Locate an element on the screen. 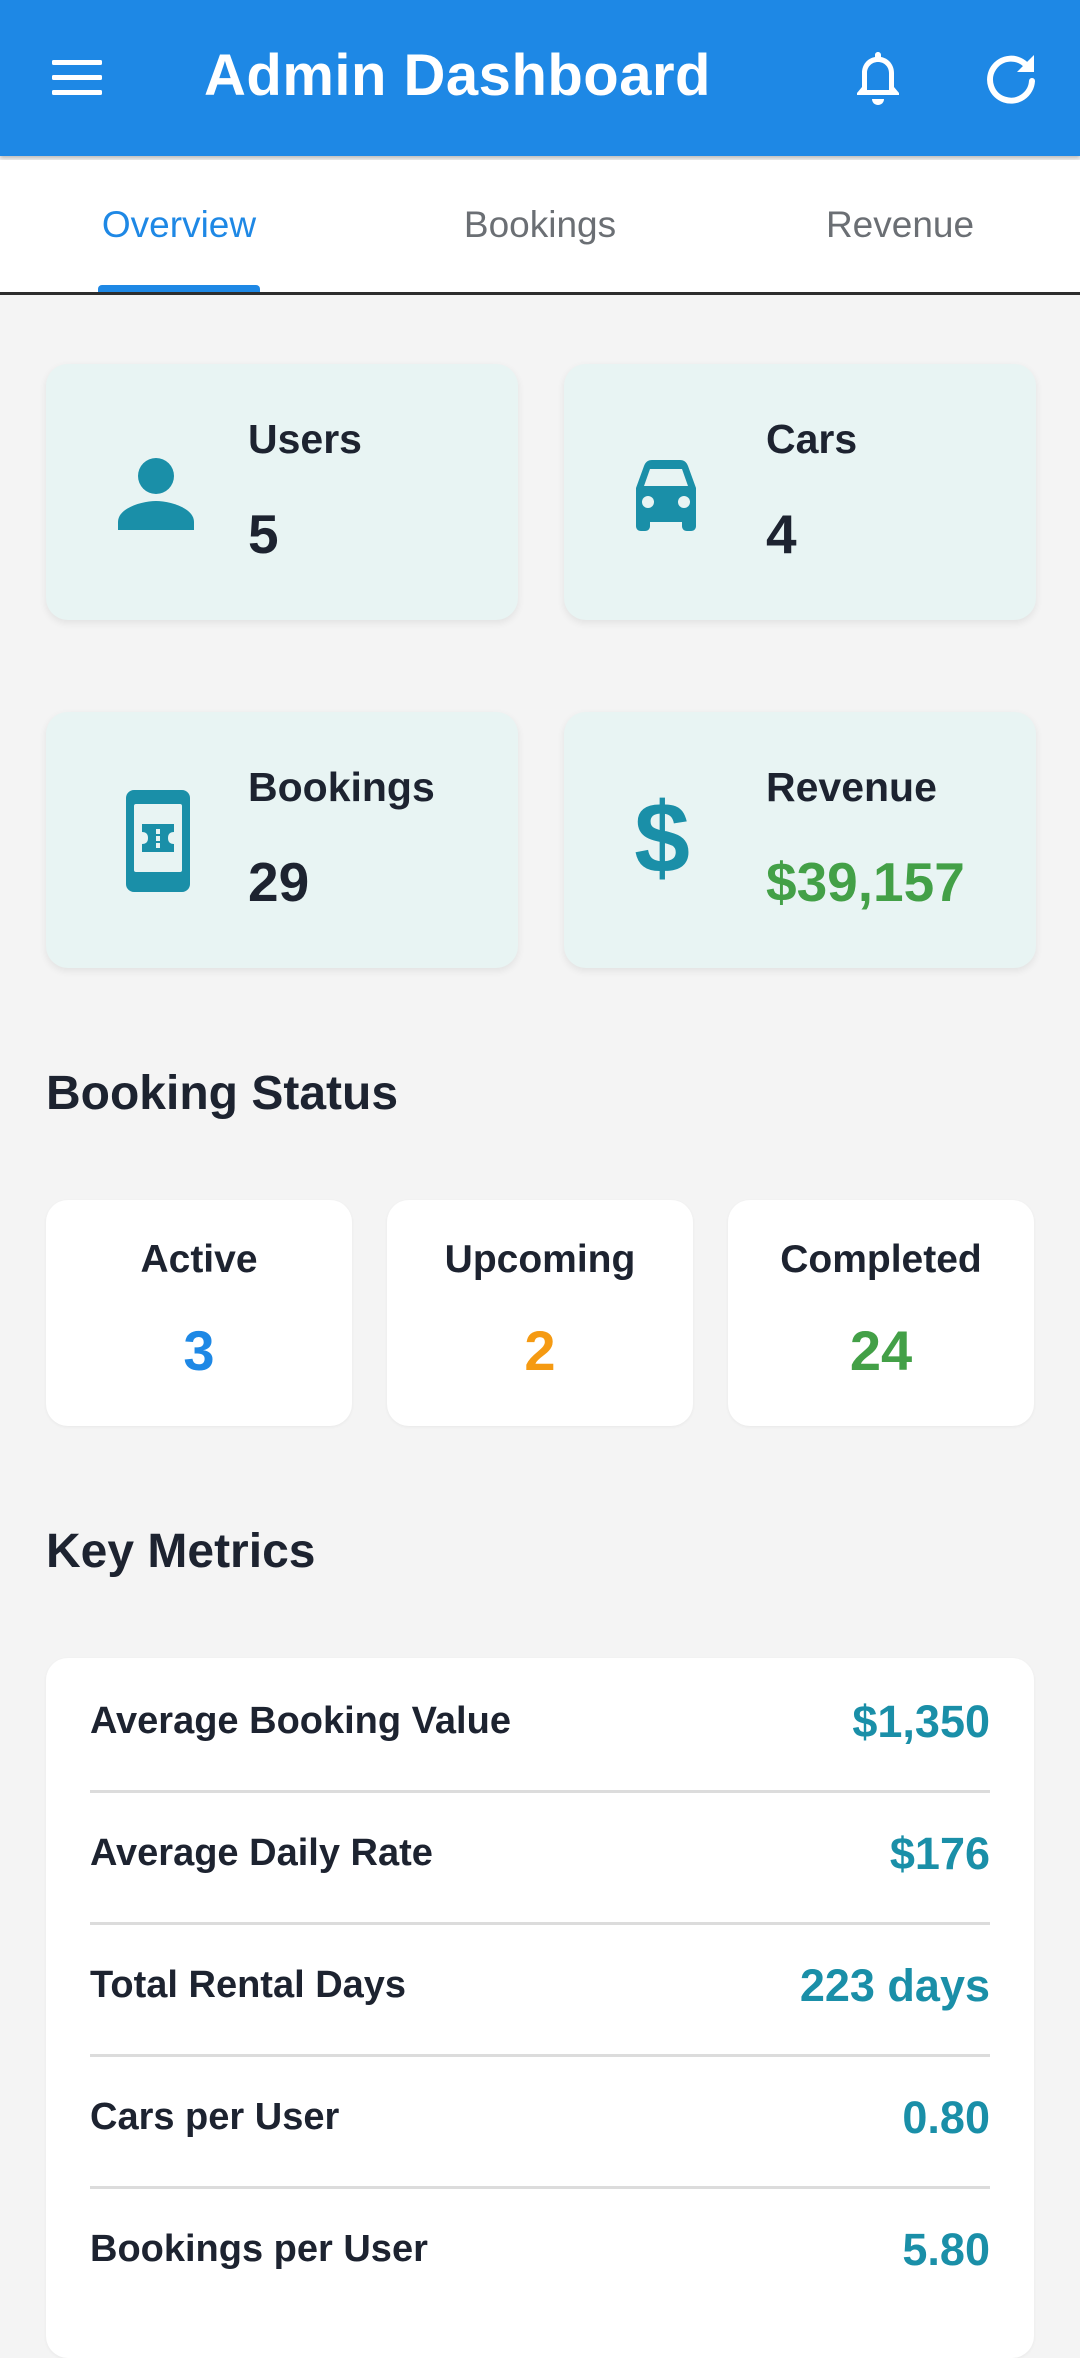 The width and height of the screenshot is (1080, 2358). status-value: 3 is located at coordinates (199, 1350).